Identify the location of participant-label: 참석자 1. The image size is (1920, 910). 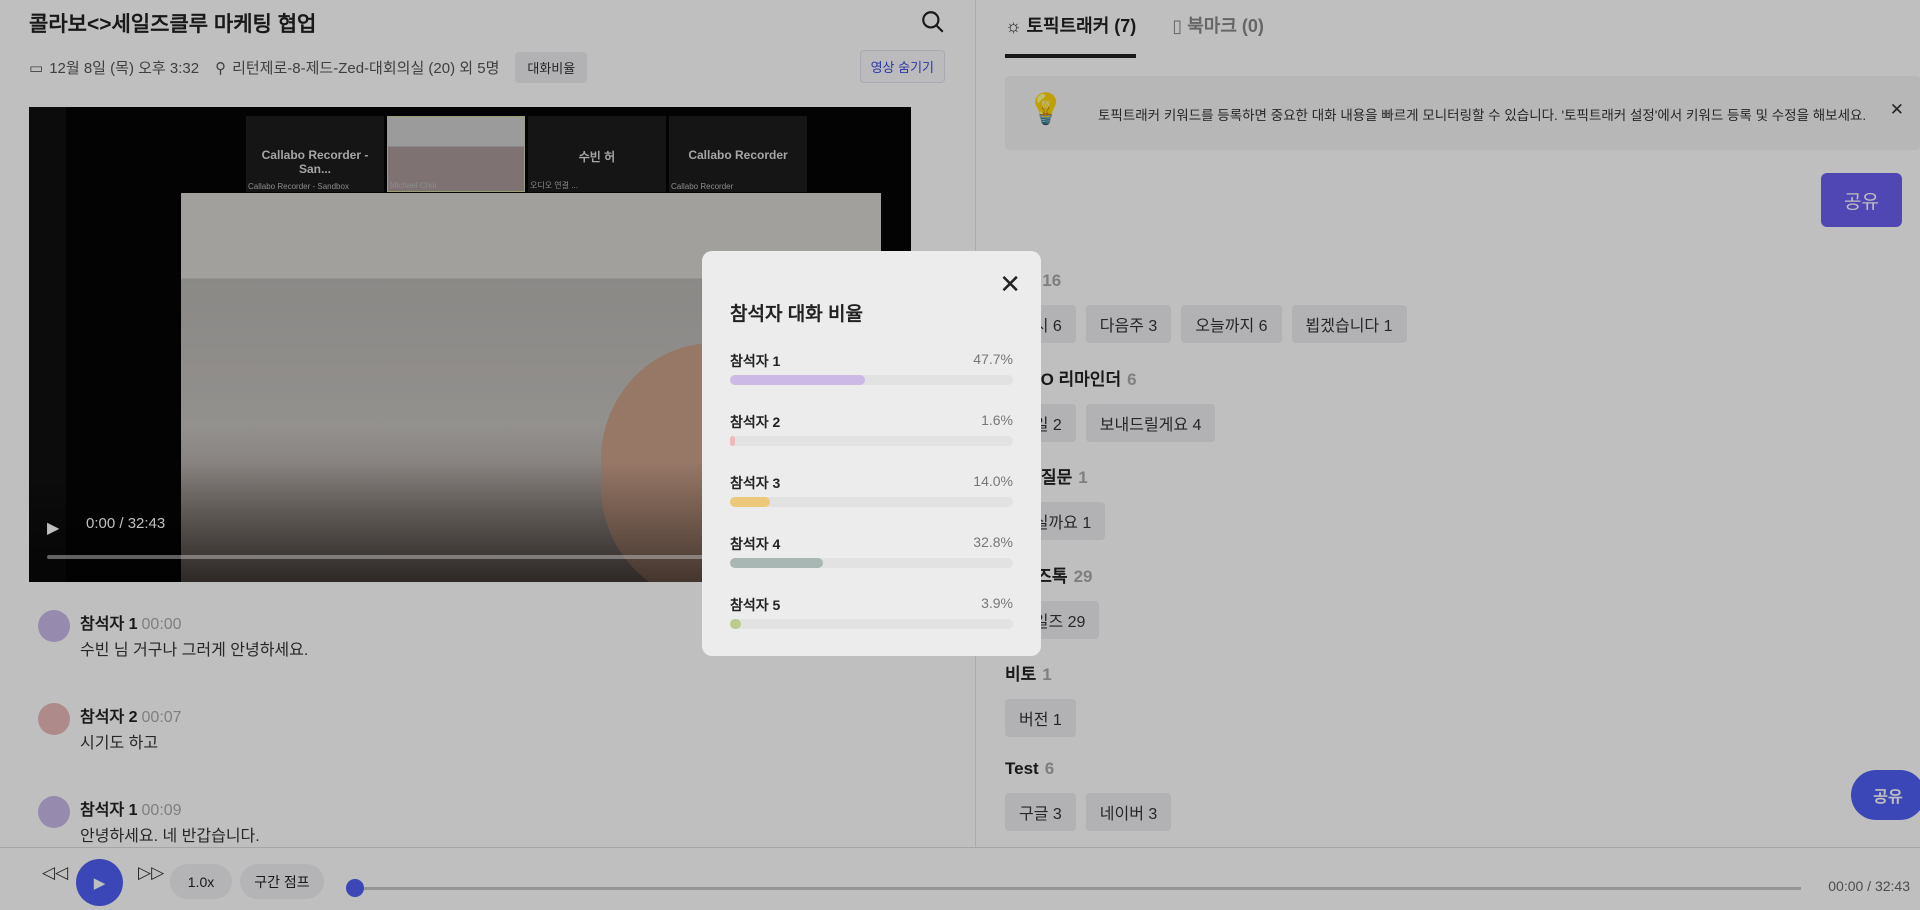
(755, 361).